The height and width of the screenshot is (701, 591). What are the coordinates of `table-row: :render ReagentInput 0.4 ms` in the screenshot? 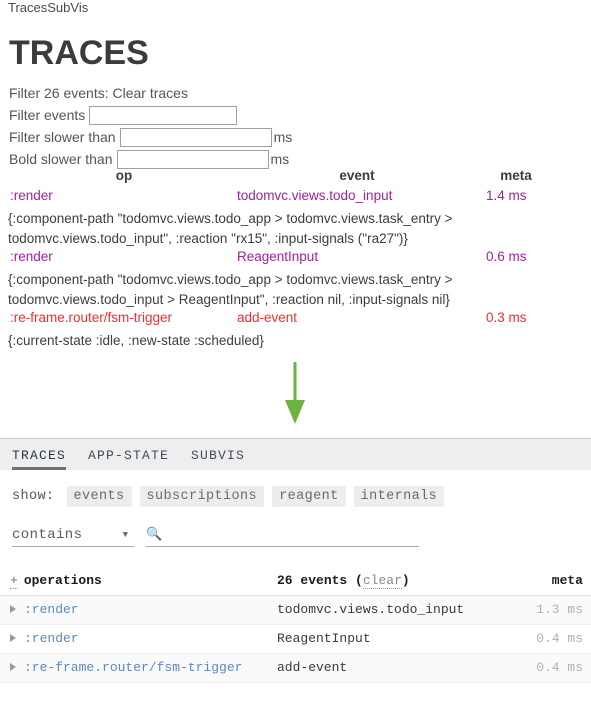 It's located at (295, 639).